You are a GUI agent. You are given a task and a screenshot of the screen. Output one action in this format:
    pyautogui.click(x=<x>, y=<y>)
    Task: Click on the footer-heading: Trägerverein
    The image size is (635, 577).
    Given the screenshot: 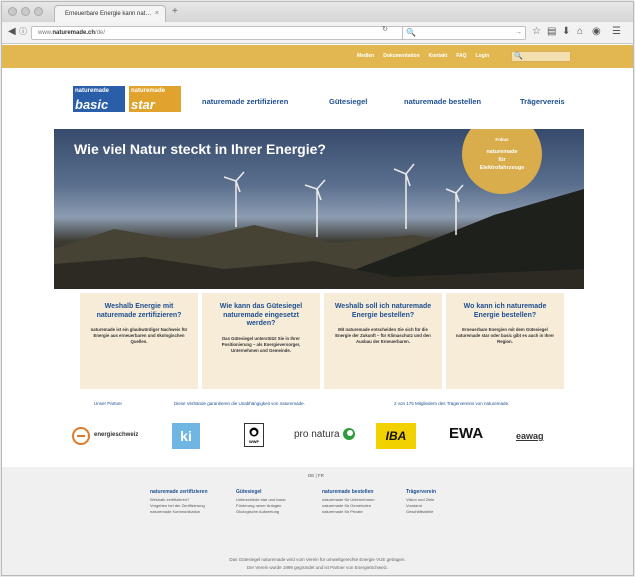 What is the action you would take?
    pyautogui.click(x=446, y=492)
    